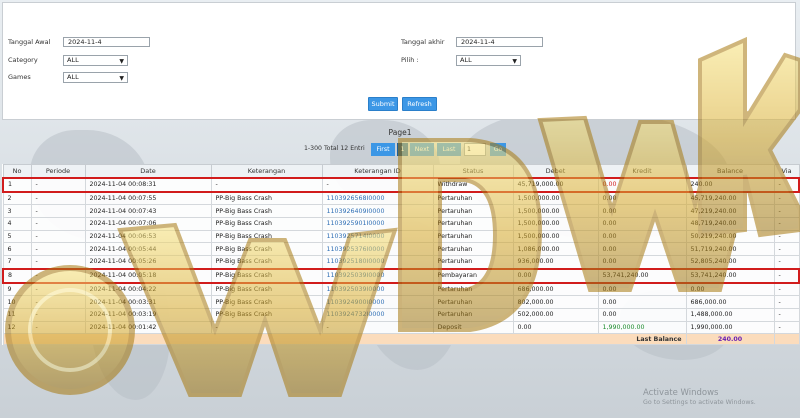  What do you see at coordinates (334, 148) in the screenshot?
I see `pagination-info: 1-300 Total 12 Entri` at bounding box center [334, 148].